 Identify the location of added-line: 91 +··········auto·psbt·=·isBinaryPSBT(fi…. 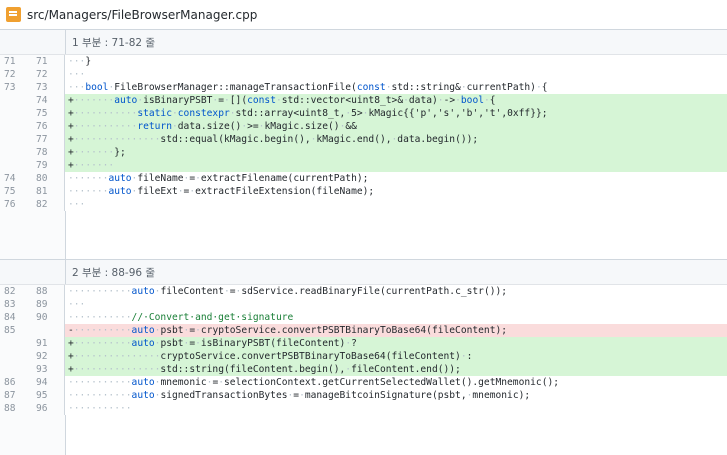
(363, 343).